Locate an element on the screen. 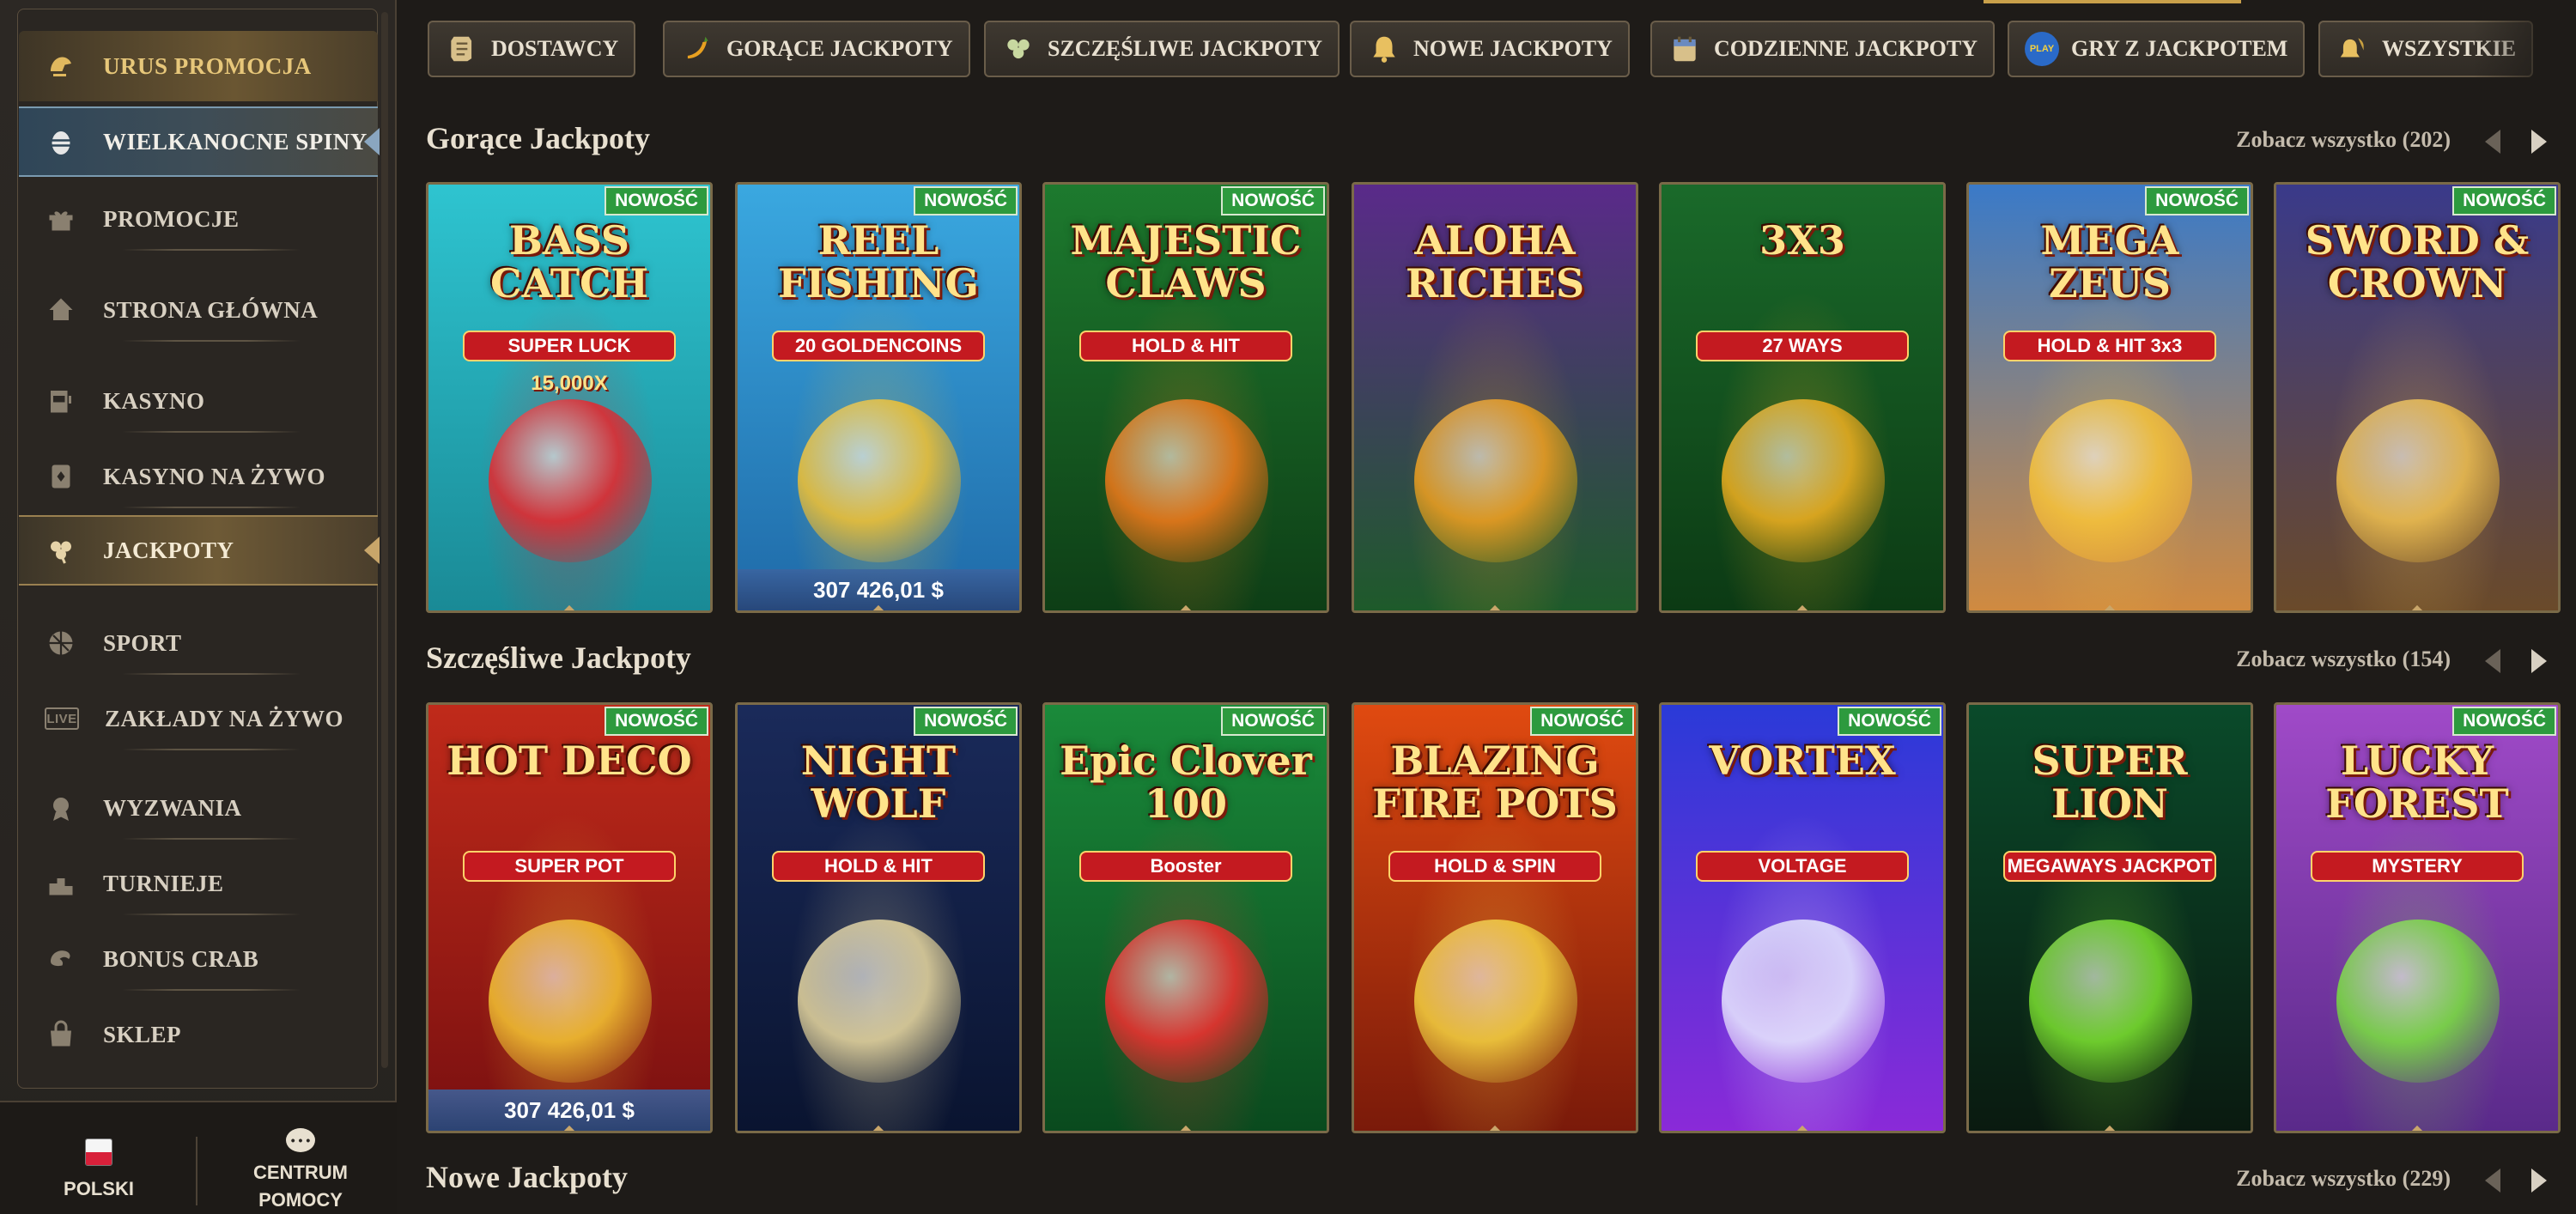 The height and width of the screenshot is (1214, 2576). sidebar-item-jackpoty: JACKPOTY is located at coordinates (199, 550).